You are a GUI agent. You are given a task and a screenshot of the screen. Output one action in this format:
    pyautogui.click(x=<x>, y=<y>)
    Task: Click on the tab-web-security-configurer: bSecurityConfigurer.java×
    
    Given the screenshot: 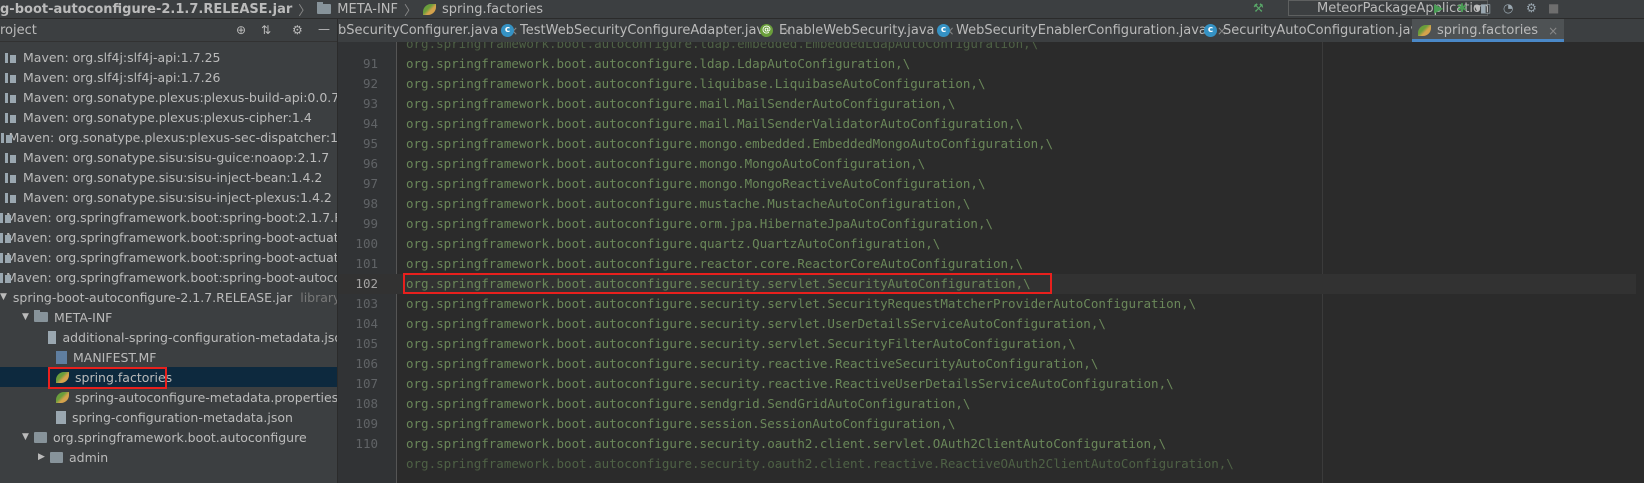 What is the action you would take?
    pyautogui.click(x=428, y=30)
    